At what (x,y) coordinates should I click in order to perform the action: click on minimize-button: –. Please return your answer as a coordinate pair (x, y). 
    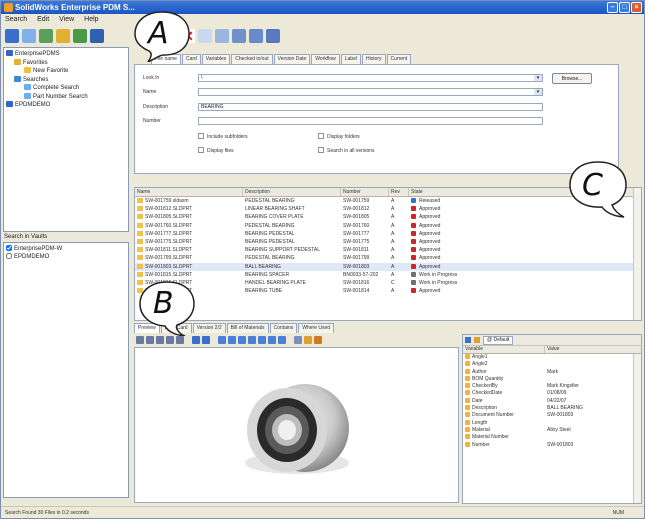
    Looking at the image, I should click on (612, 7).